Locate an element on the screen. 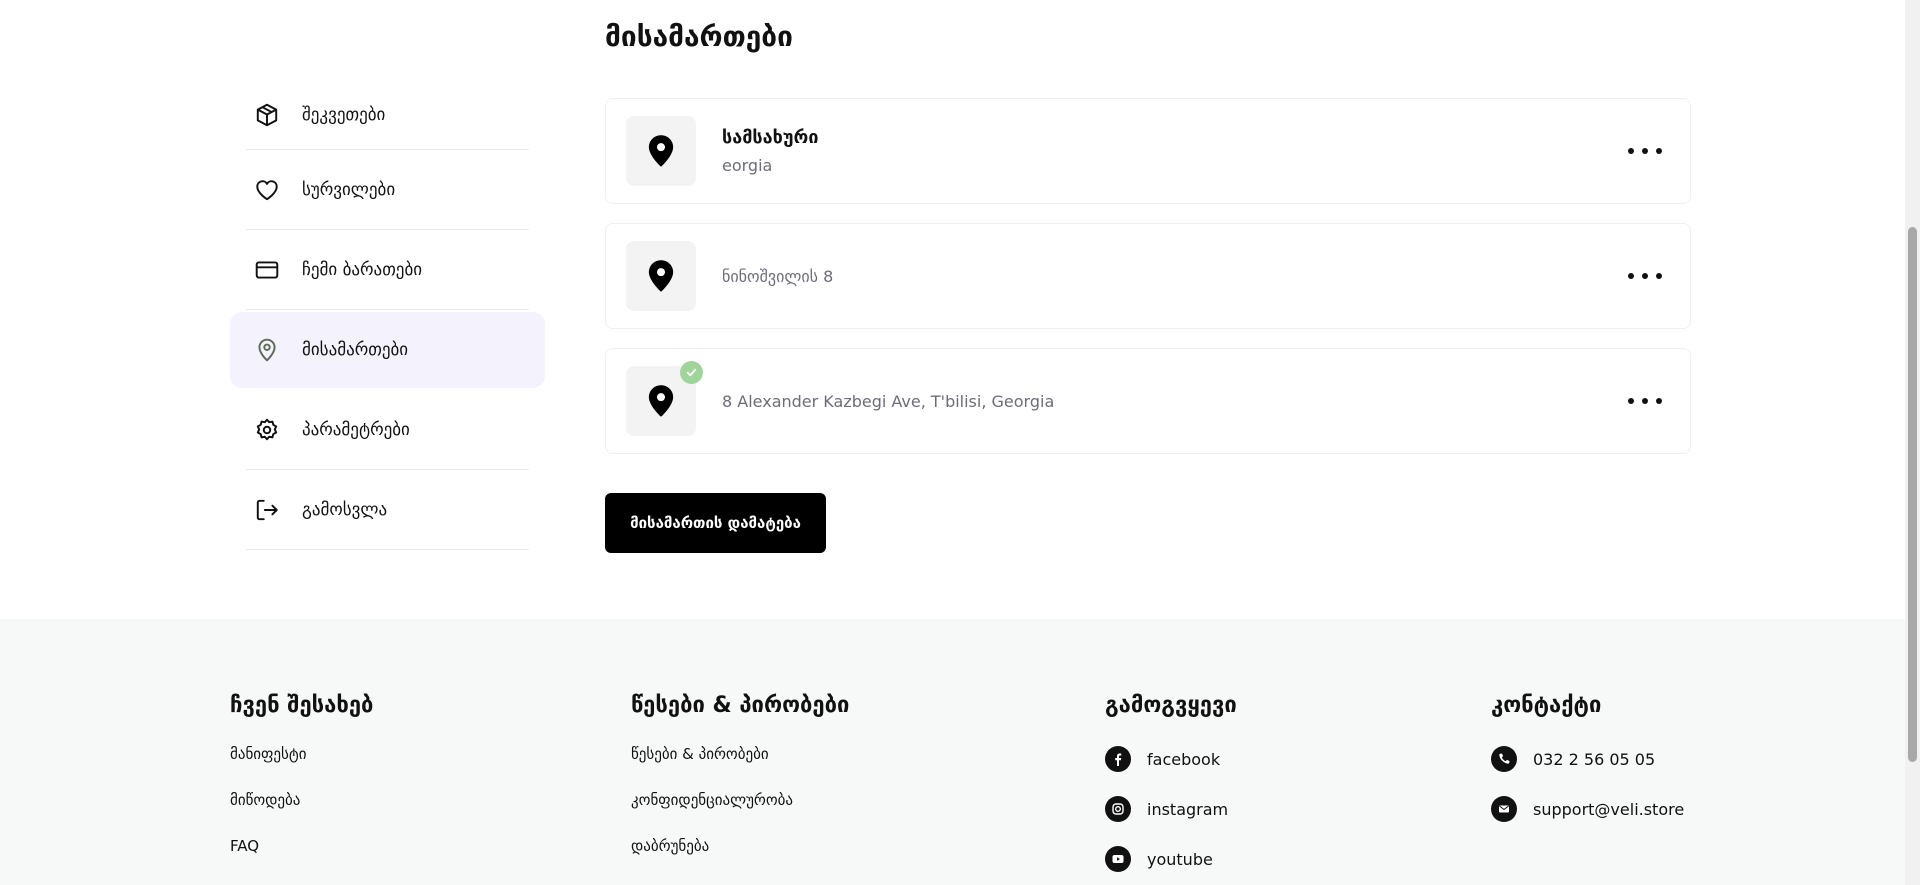 This screenshot has height=885, width=1920. footer-social-label: instagram is located at coordinates (1188, 809).